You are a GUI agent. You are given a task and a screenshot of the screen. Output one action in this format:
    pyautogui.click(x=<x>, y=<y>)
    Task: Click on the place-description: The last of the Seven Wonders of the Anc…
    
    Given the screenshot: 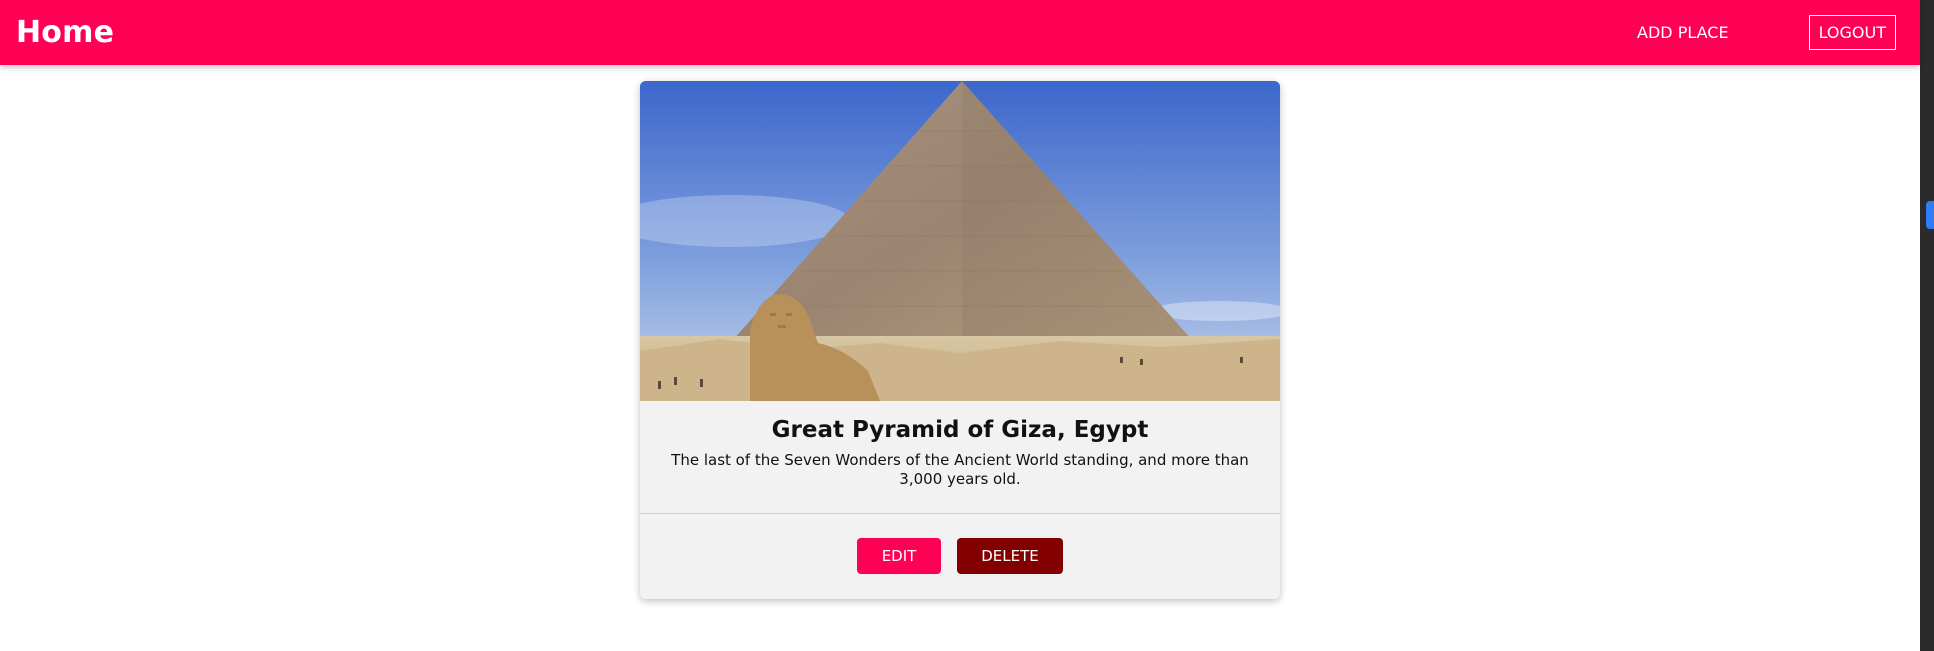 What is the action you would take?
    pyautogui.click(x=960, y=469)
    